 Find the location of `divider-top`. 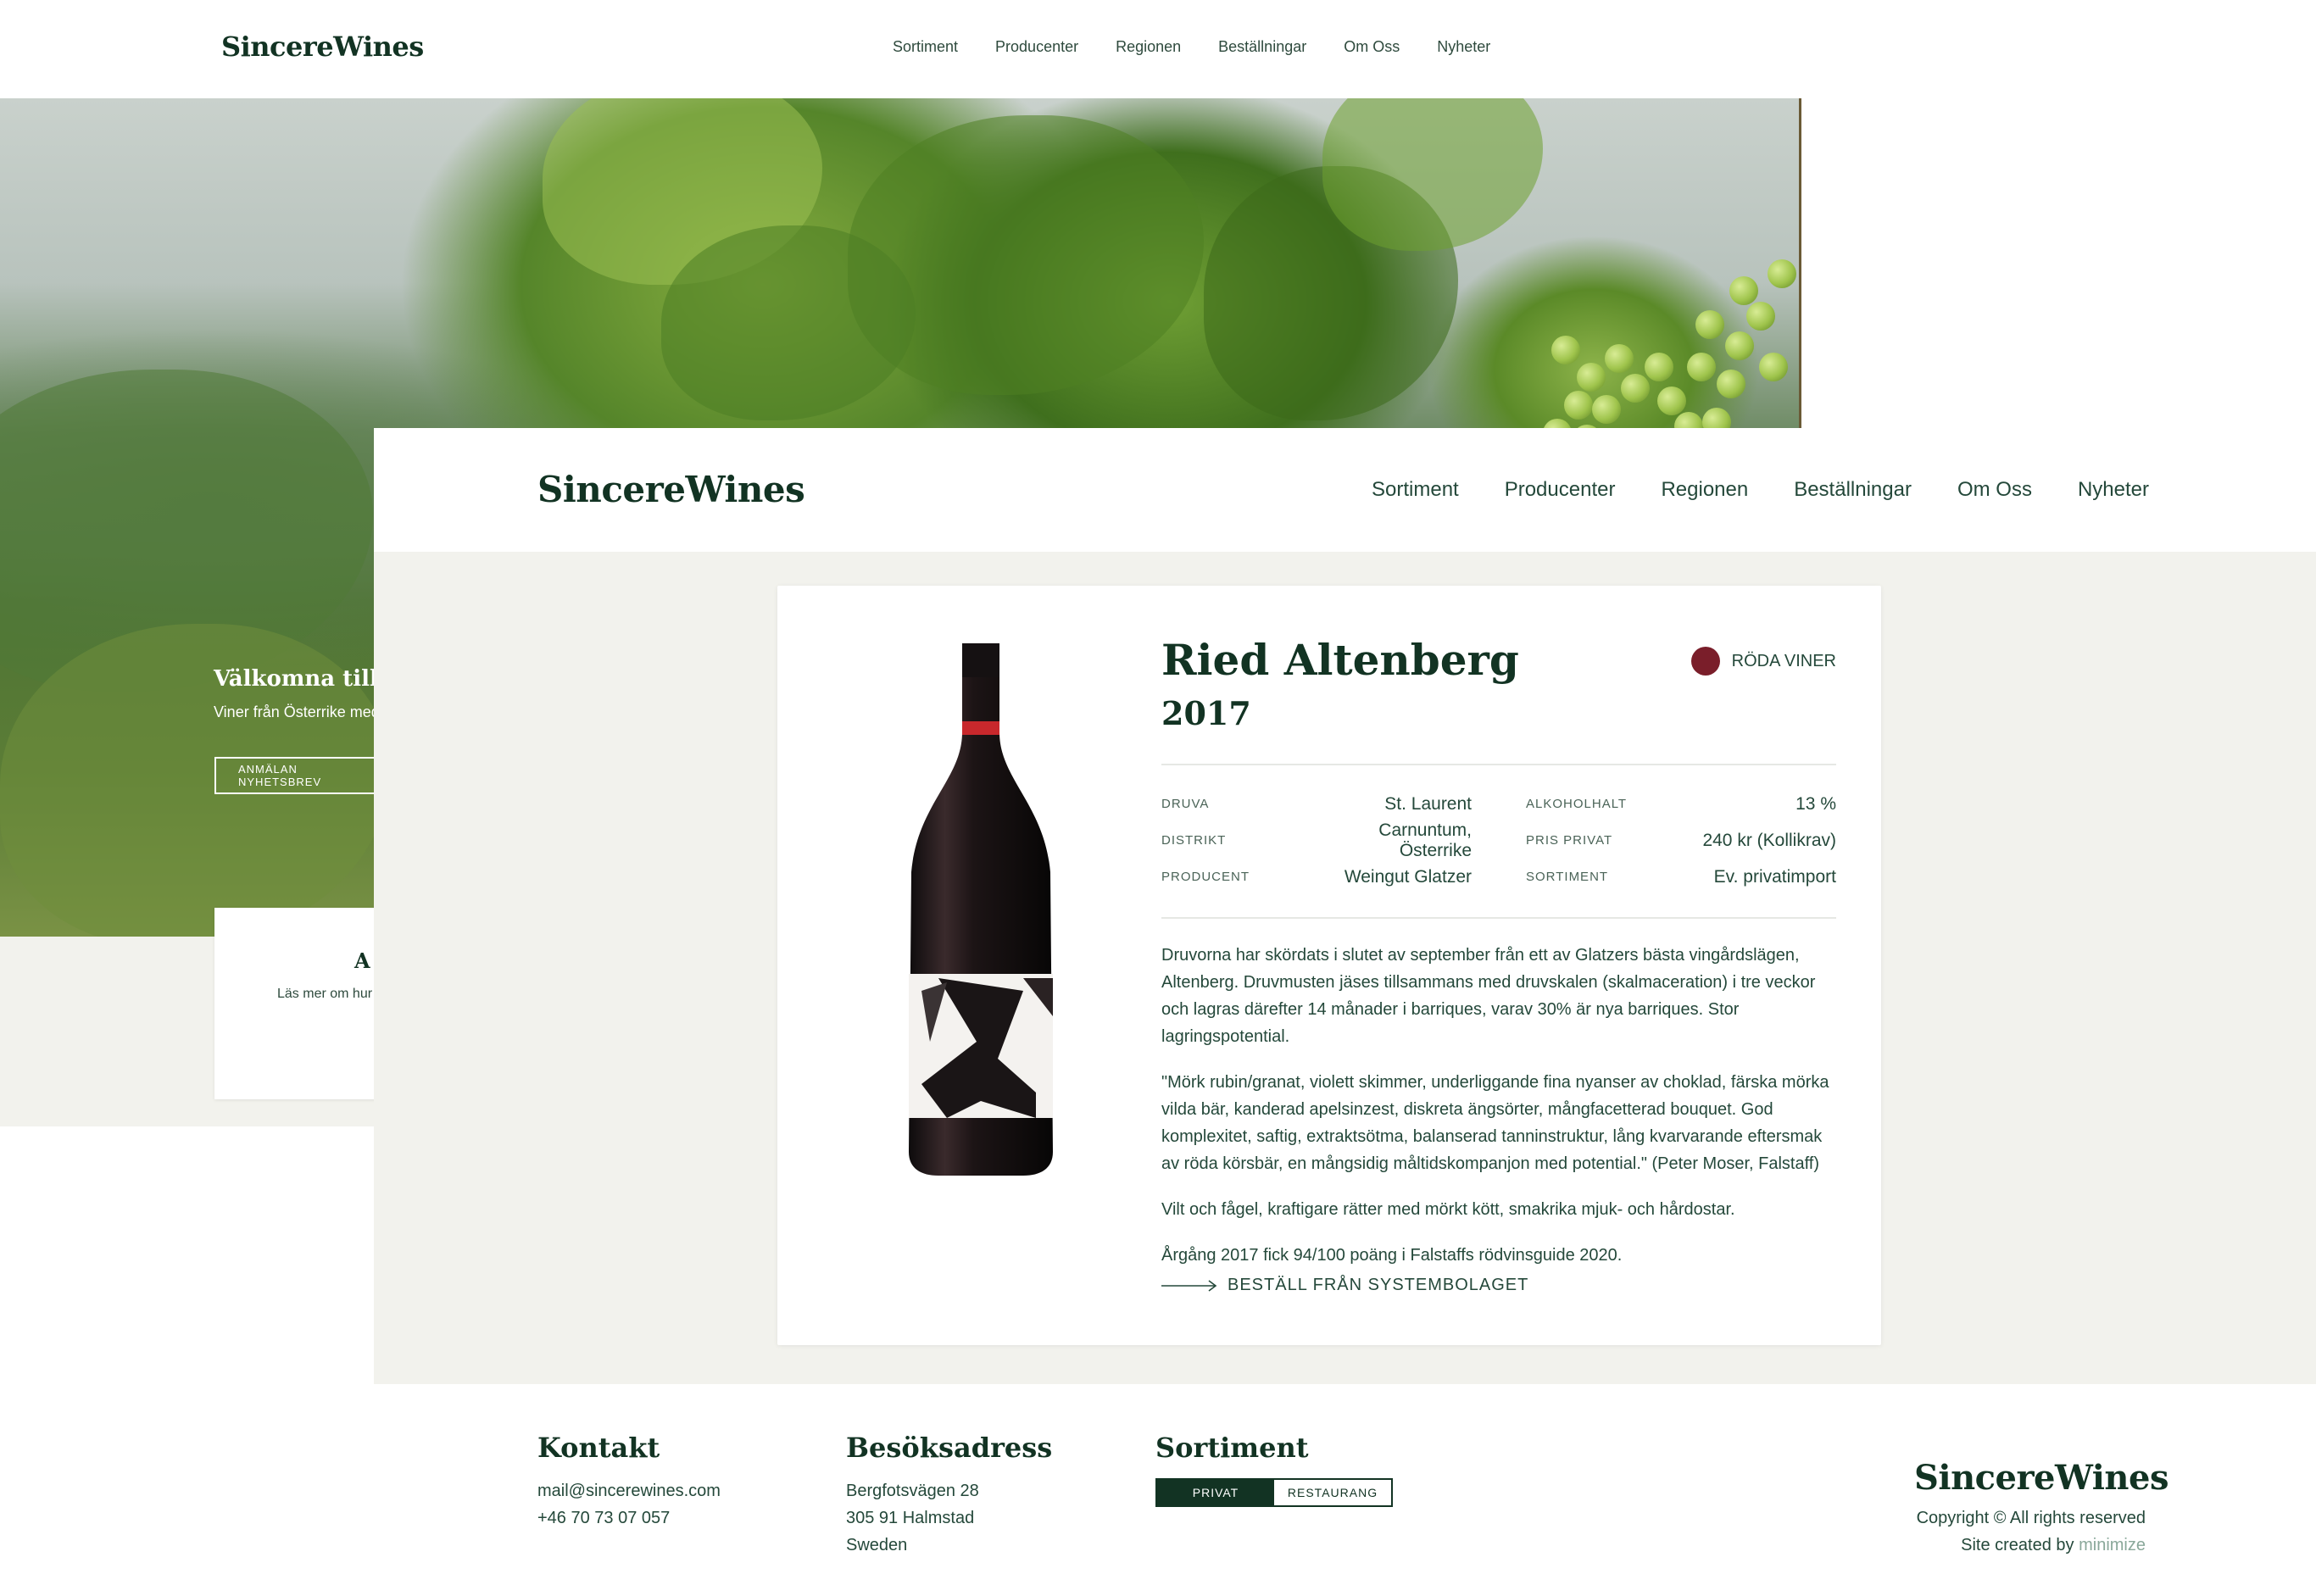

divider-top is located at coordinates (1498, 764).